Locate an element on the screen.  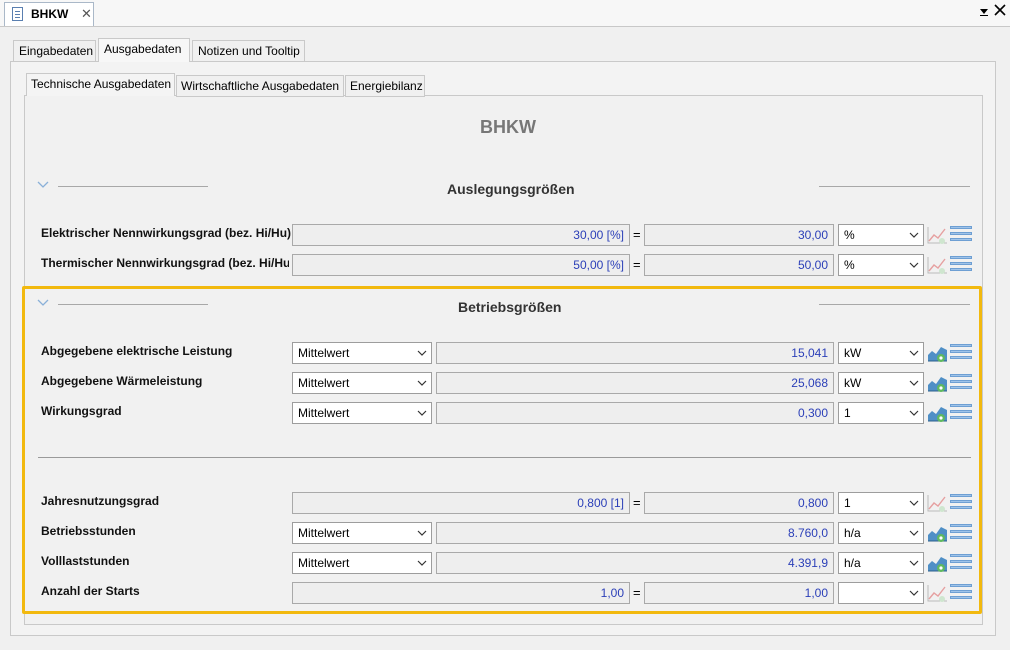
converted-value-field: 50,00 is located at coordinates (739, 265).